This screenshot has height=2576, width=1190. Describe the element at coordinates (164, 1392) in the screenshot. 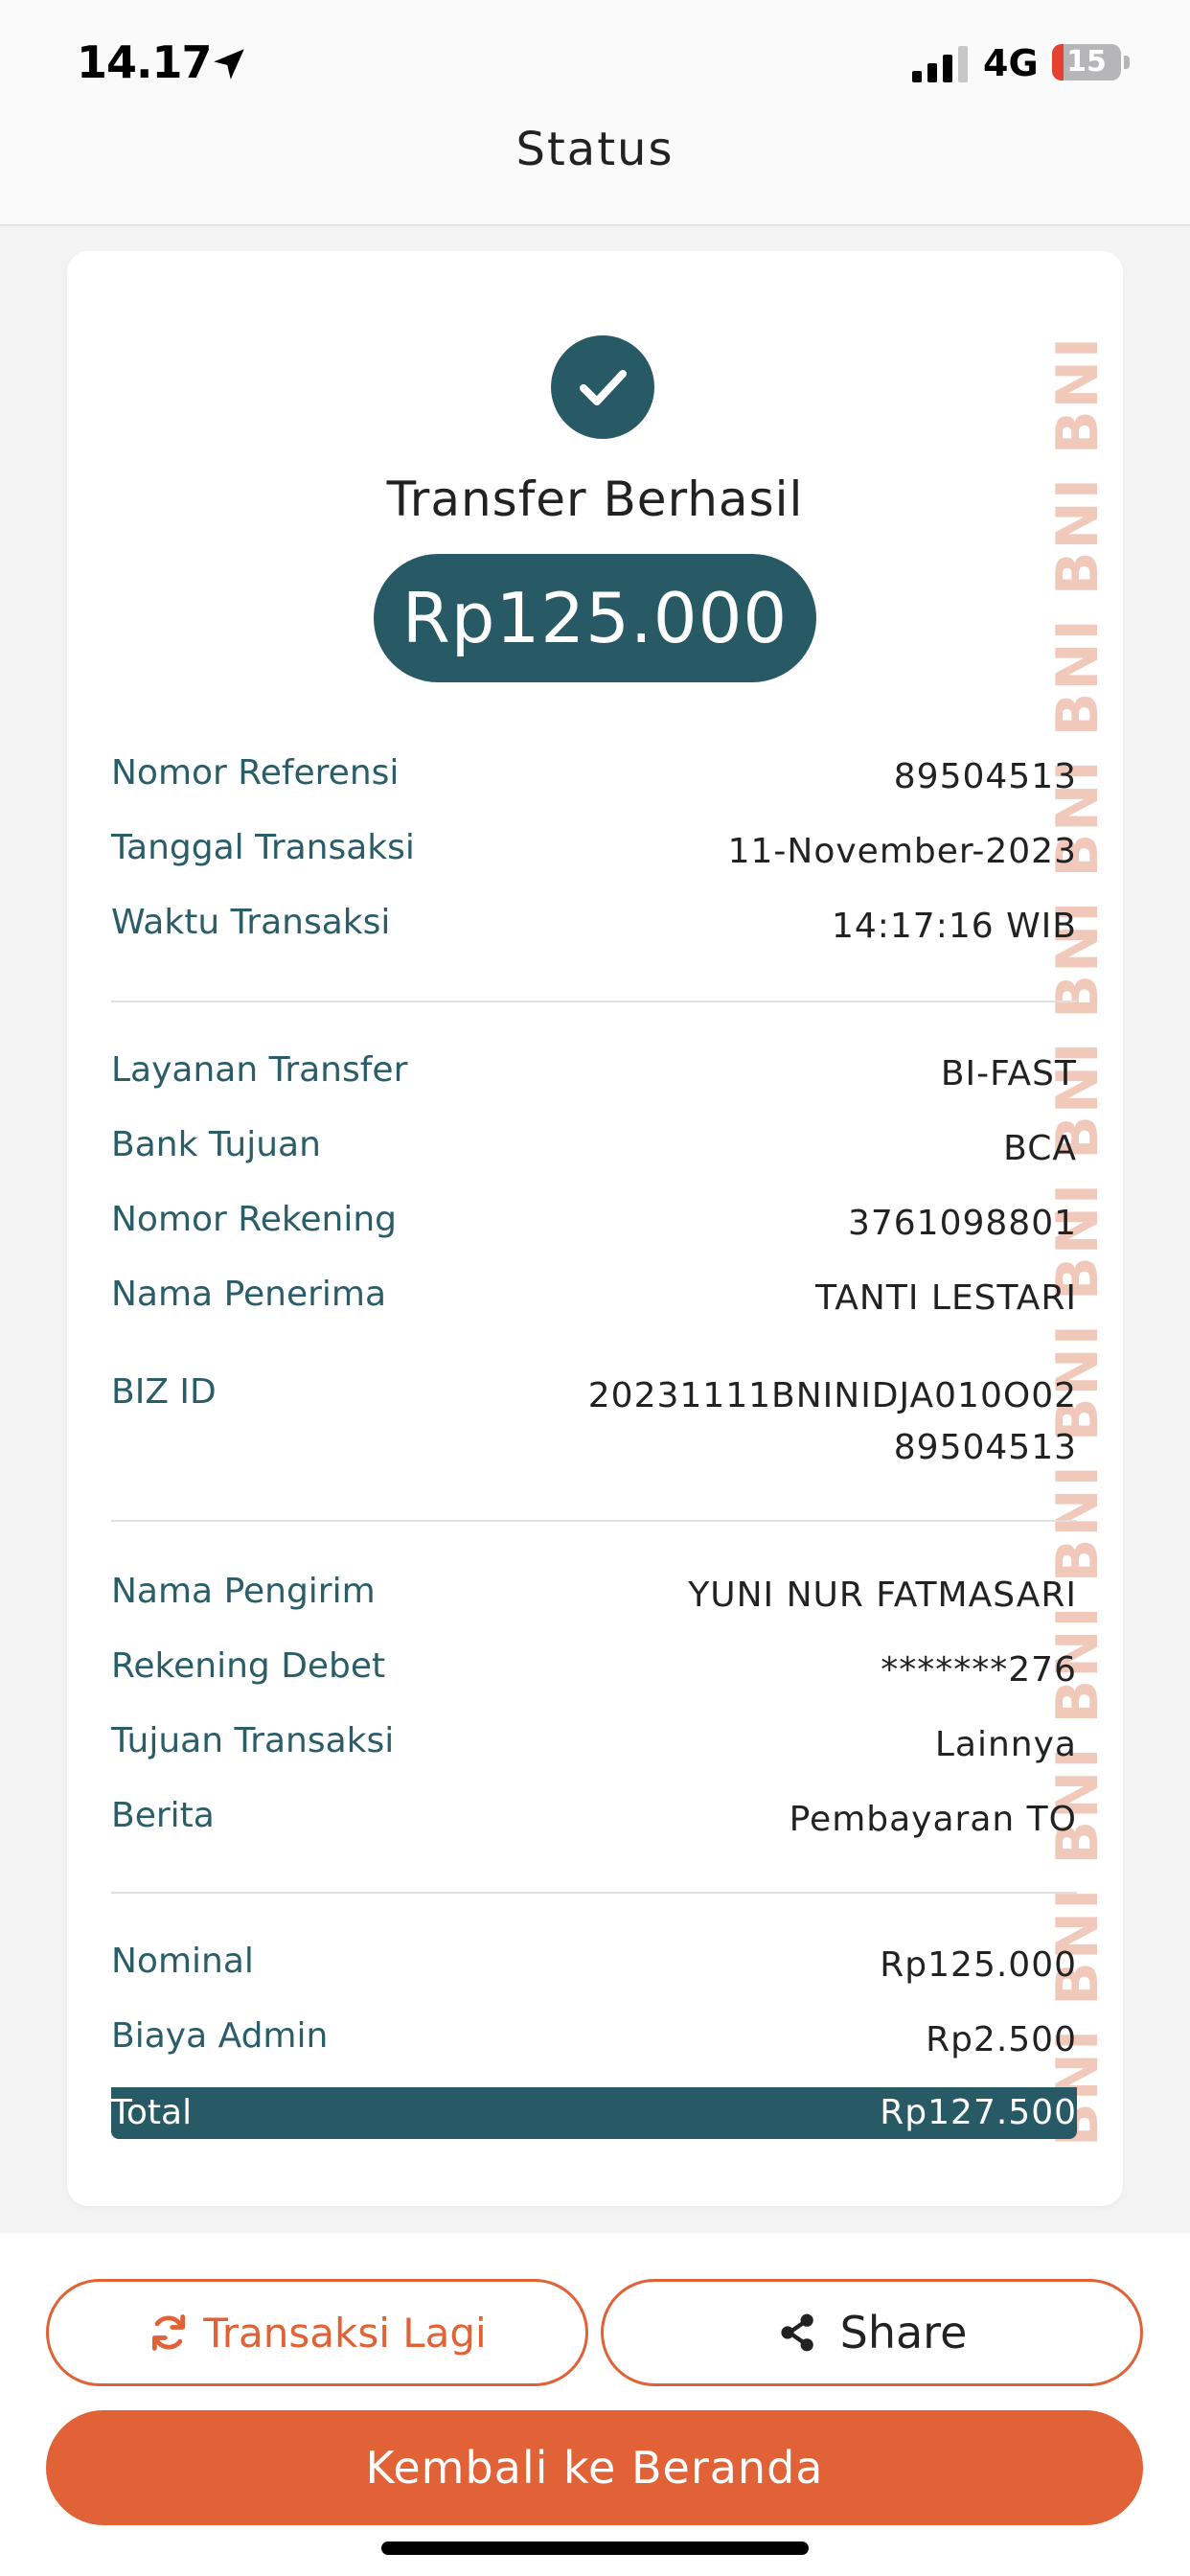

I see `biz-id-label: BIZ ID` at that location.